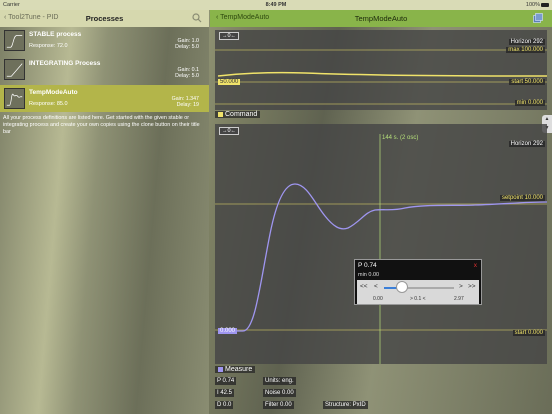 This screenshot has height=414, width=552. I want to click on clock: 8:49 PM, so click(276, 5).